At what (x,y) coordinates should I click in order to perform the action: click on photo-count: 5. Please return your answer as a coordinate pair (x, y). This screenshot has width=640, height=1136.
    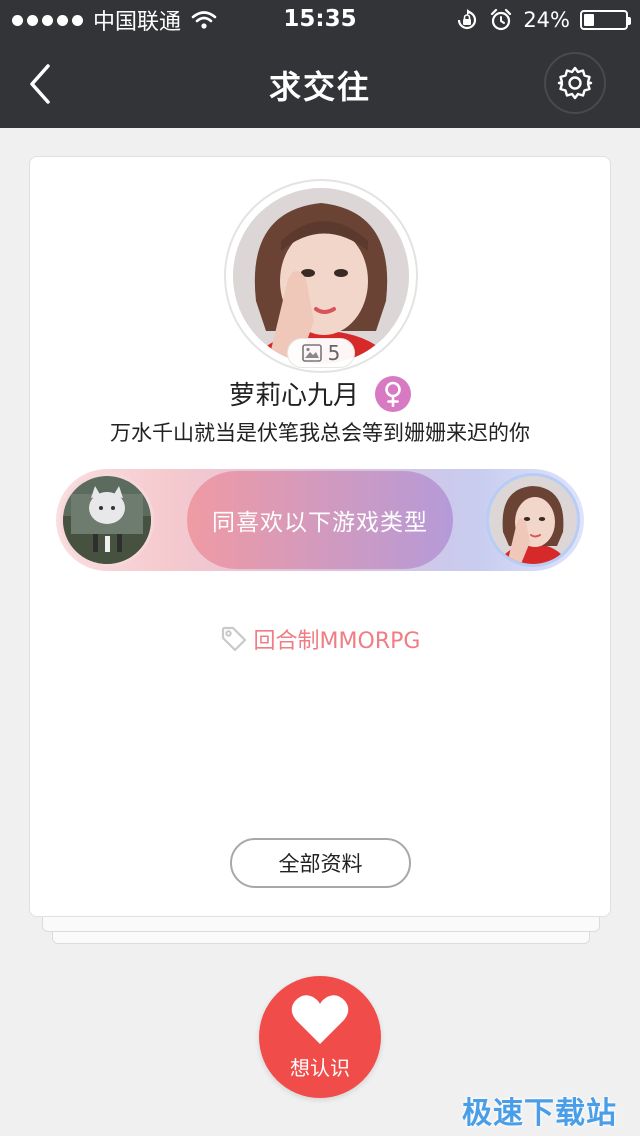
    Looking at the image, I should click on (334, 353).